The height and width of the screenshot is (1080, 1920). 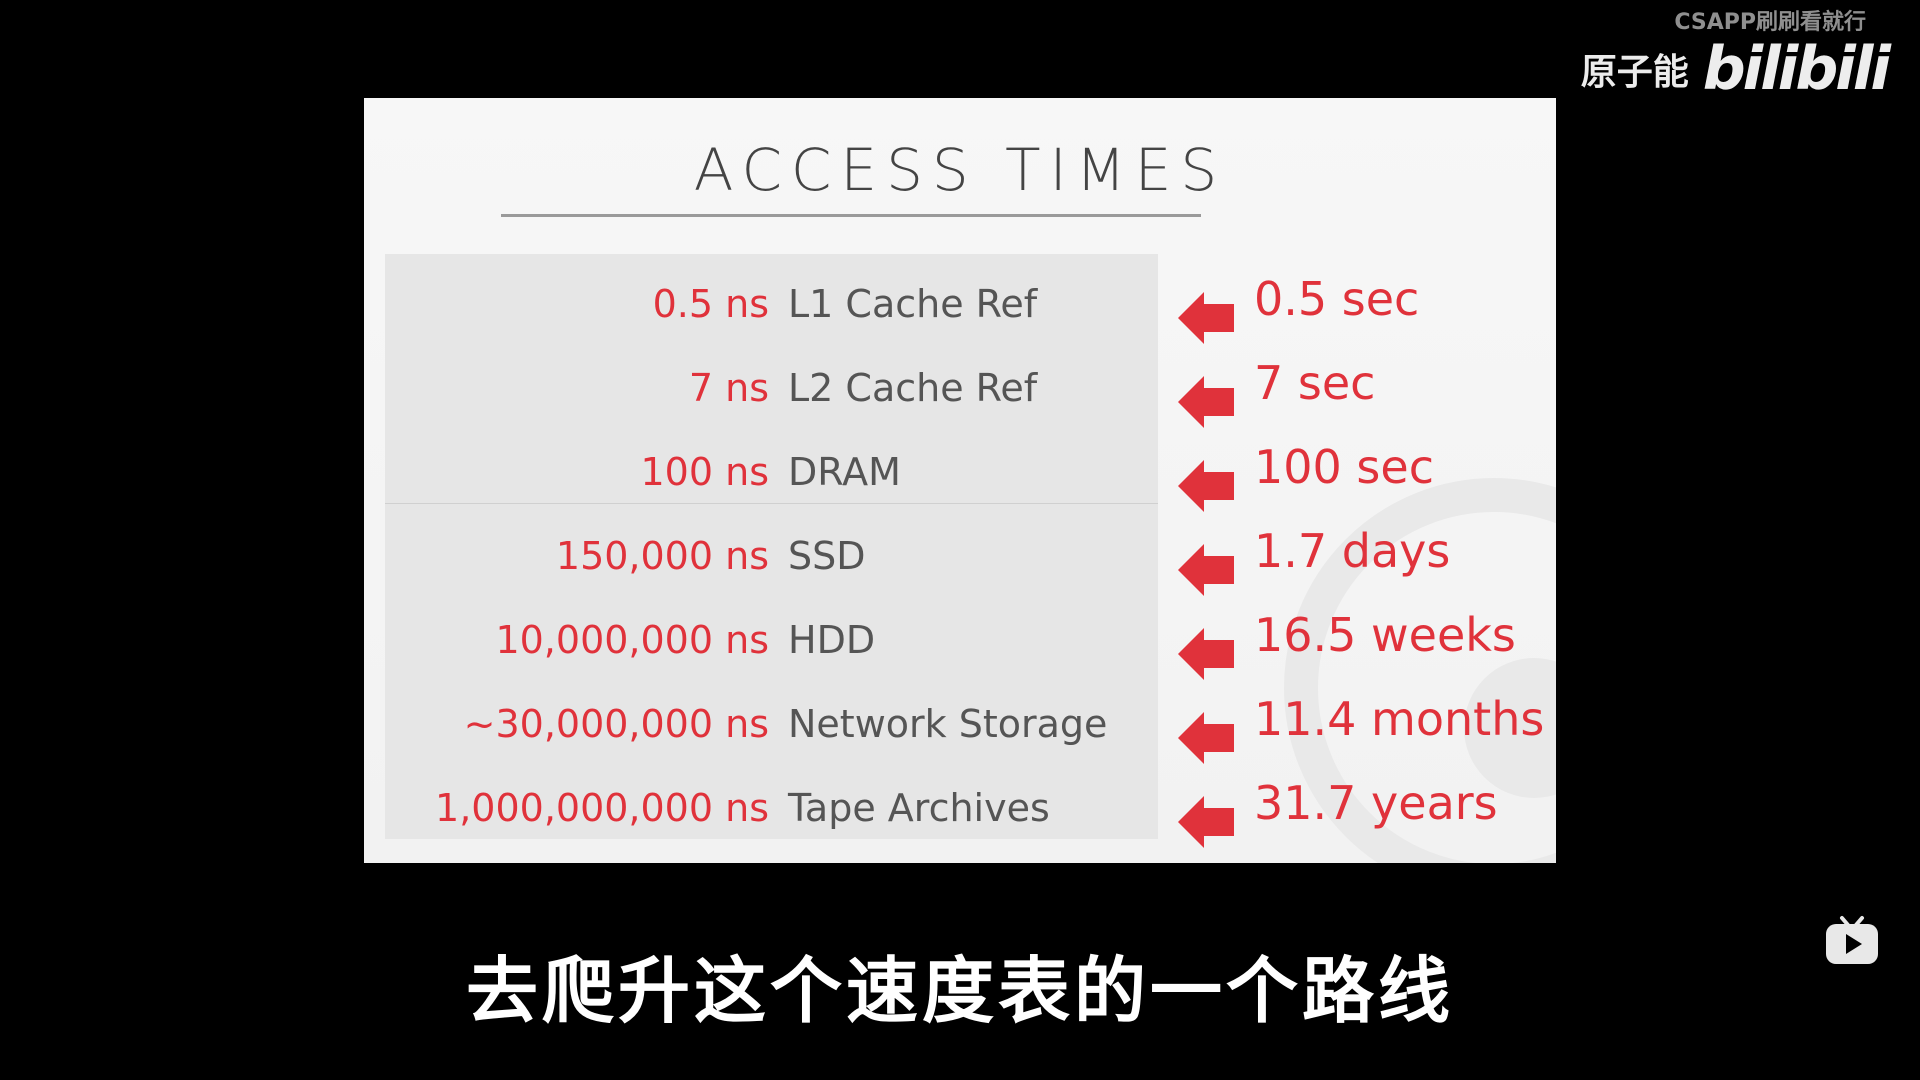 I want to click on storage-label: HDD, so click(x=832, y=640).